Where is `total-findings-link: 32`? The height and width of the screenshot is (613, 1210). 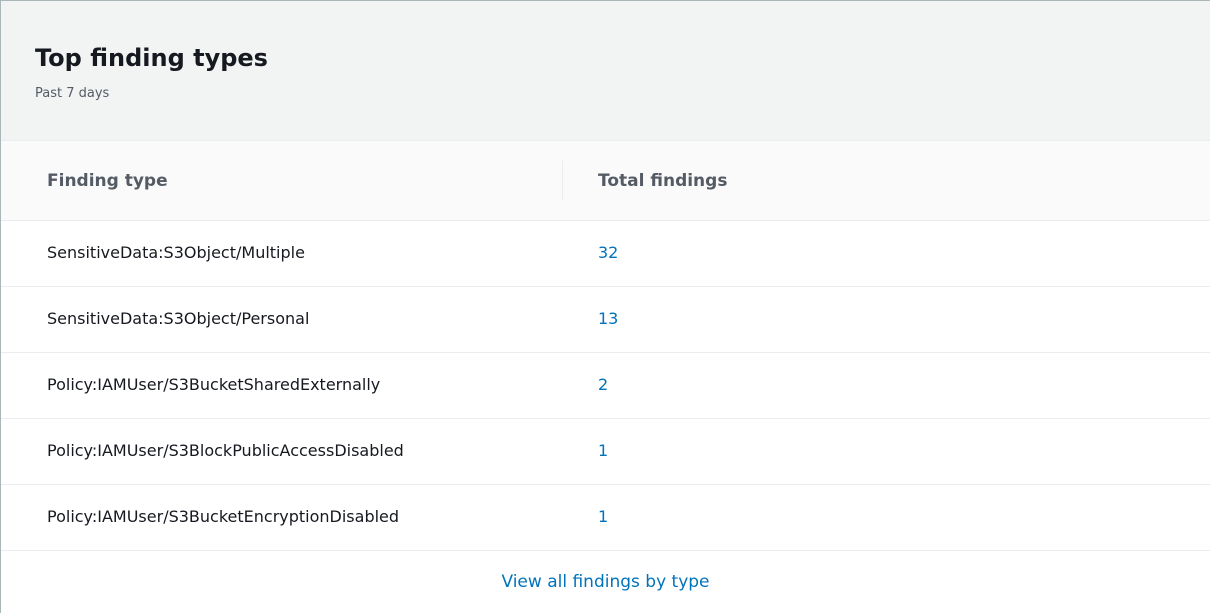
total-findings-link: 32 is located at coordinates (608, 253).